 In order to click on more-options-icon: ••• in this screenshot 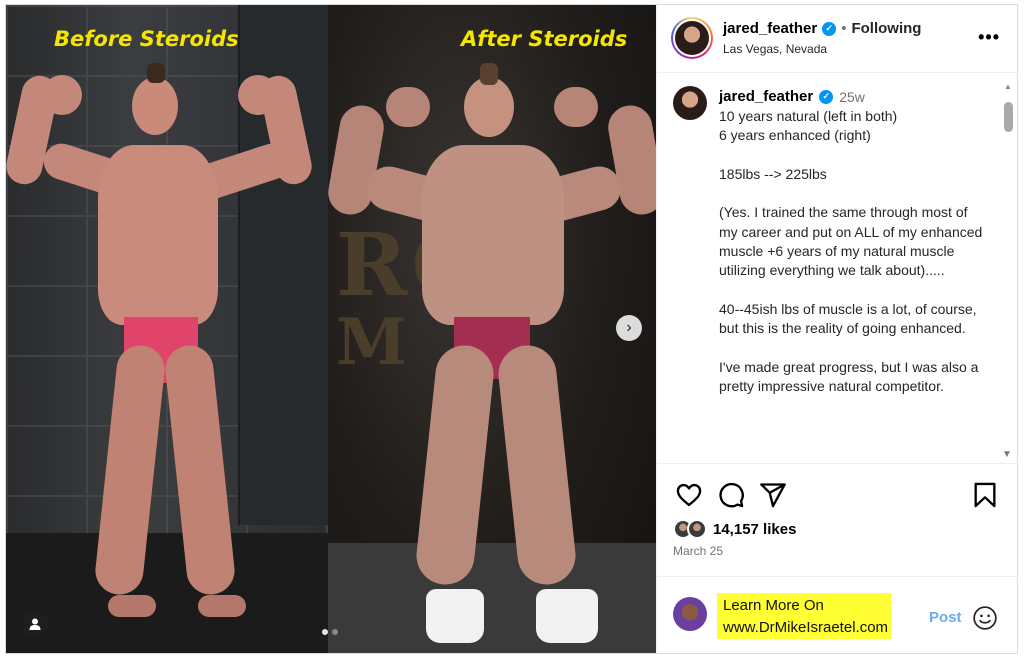, I will do `click(989, 37)`.